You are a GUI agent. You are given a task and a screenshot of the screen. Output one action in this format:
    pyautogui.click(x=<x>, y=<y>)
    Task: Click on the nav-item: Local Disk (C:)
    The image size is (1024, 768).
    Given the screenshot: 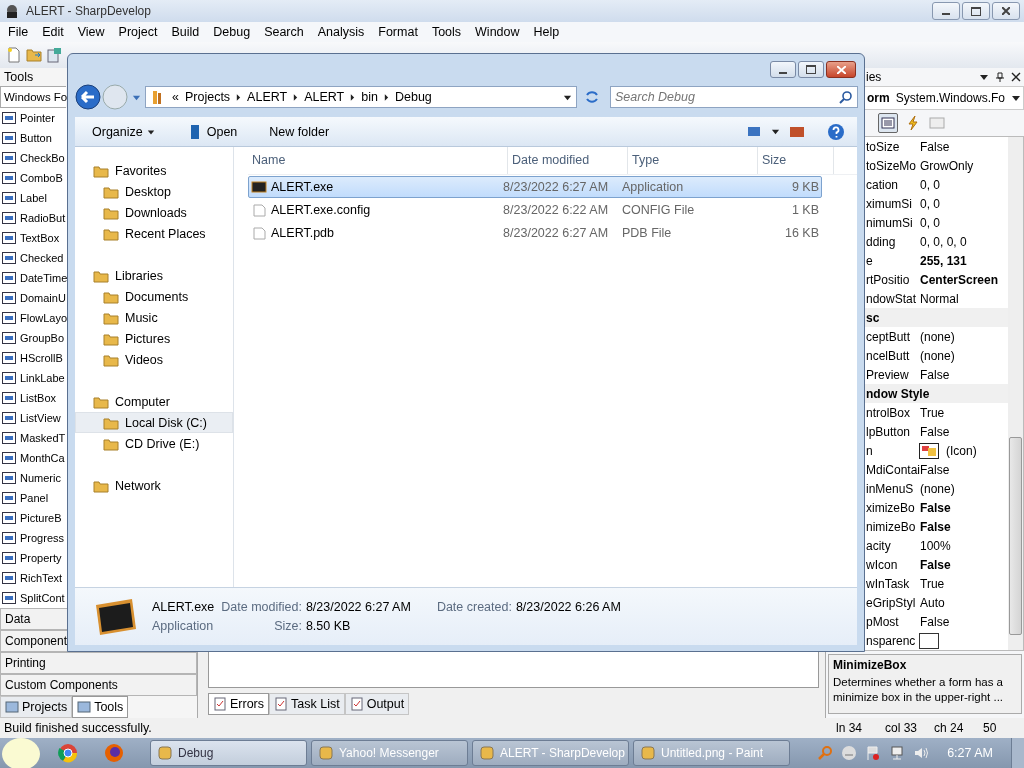 What is the action you would take?
    pyautogui.click(x=154, y=422)
    